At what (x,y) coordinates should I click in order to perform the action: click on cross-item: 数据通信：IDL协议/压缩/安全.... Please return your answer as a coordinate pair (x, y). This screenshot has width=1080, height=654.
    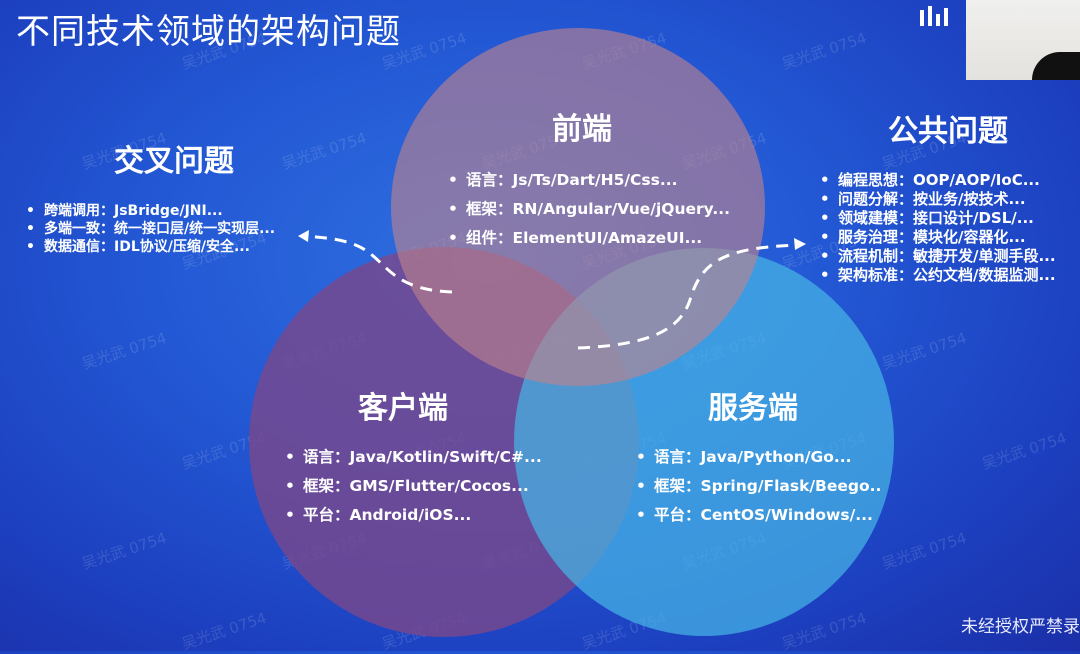
    Looking at the image, I should click on (149, 247).